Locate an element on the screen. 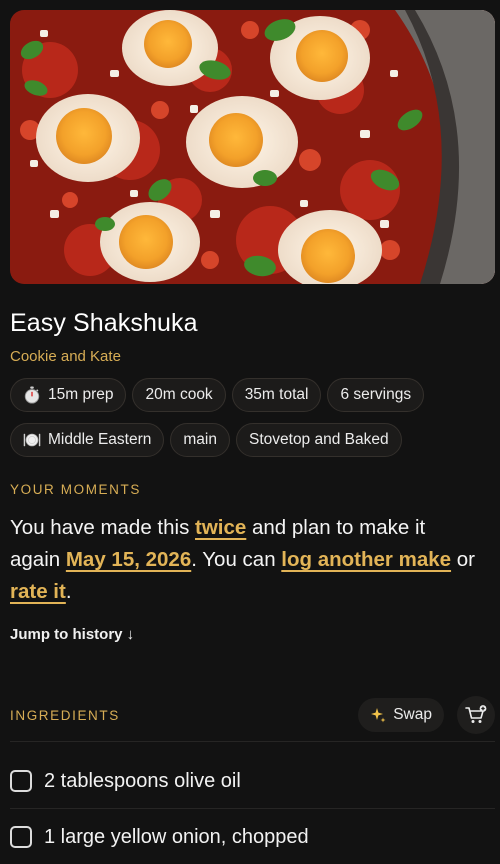 Image resolution: width=500 pixels, height=864 pixels. chip-label: 15m prep is located at coordinates (81, 394).